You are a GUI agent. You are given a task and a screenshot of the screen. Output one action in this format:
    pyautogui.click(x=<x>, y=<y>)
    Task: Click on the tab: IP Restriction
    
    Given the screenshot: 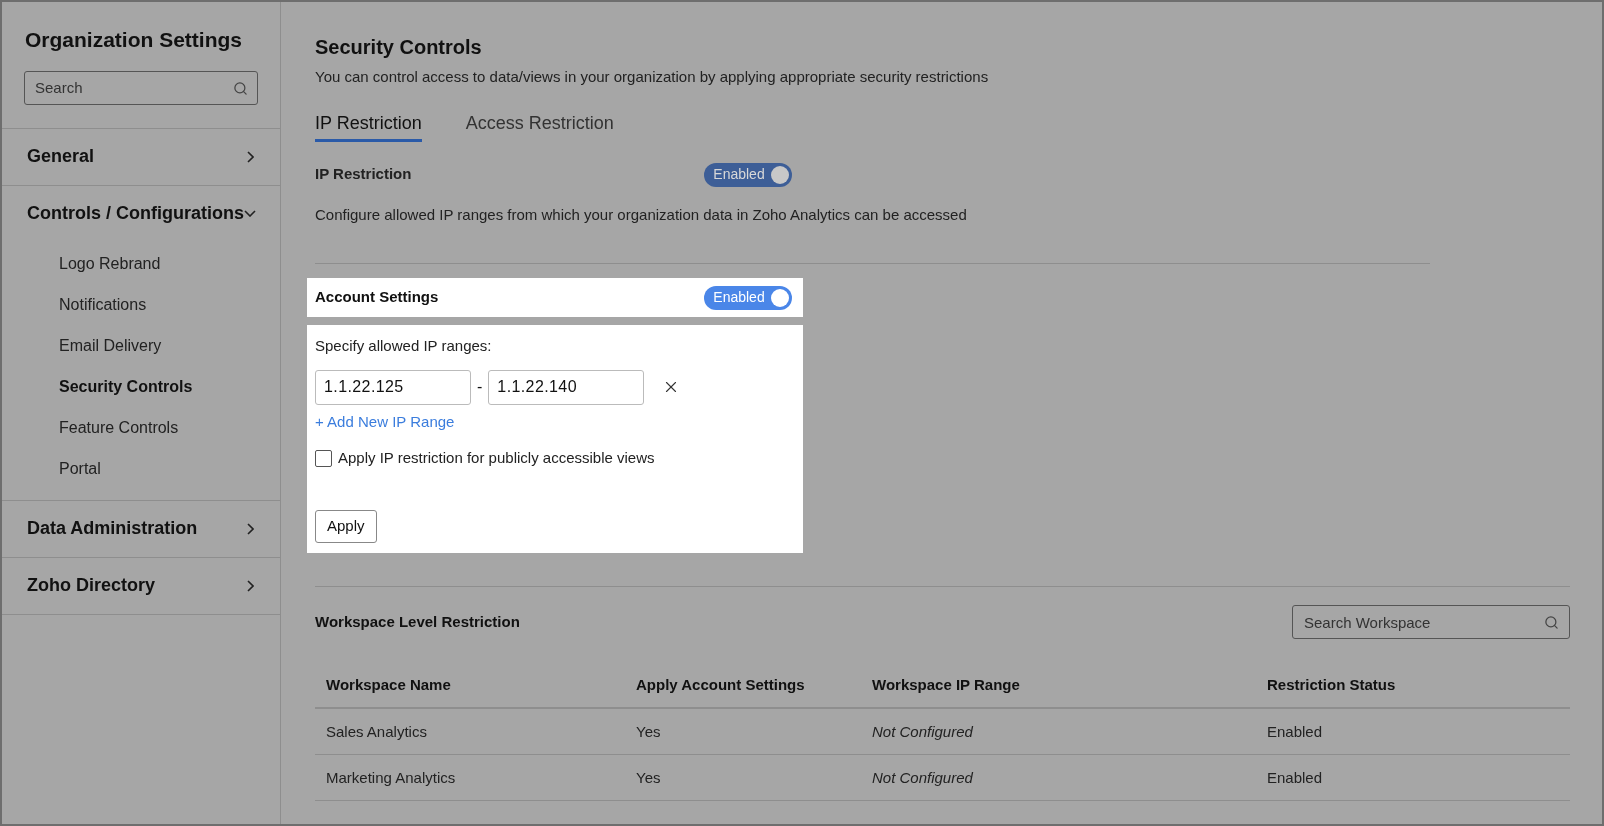 What is the action you would take?
    pyautogui.click(x=368, y=125)
    